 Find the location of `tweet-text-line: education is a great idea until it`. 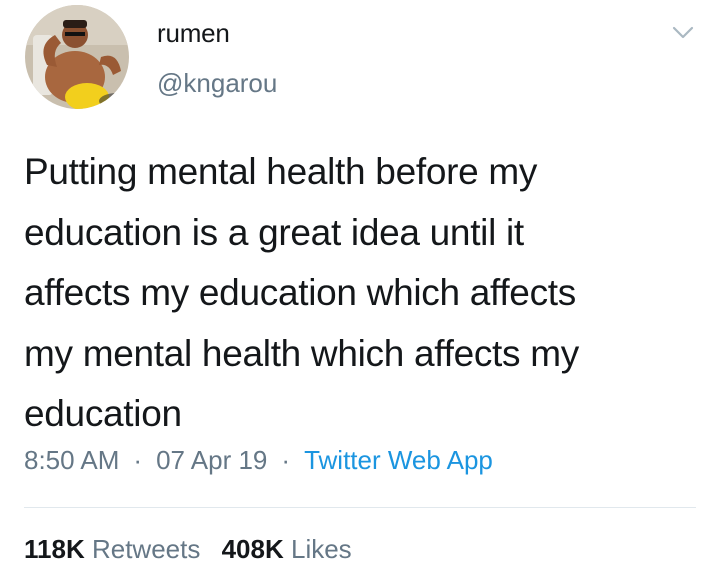

tweet-text-line: education is a great idea until it is located at coordinates (274, 232).